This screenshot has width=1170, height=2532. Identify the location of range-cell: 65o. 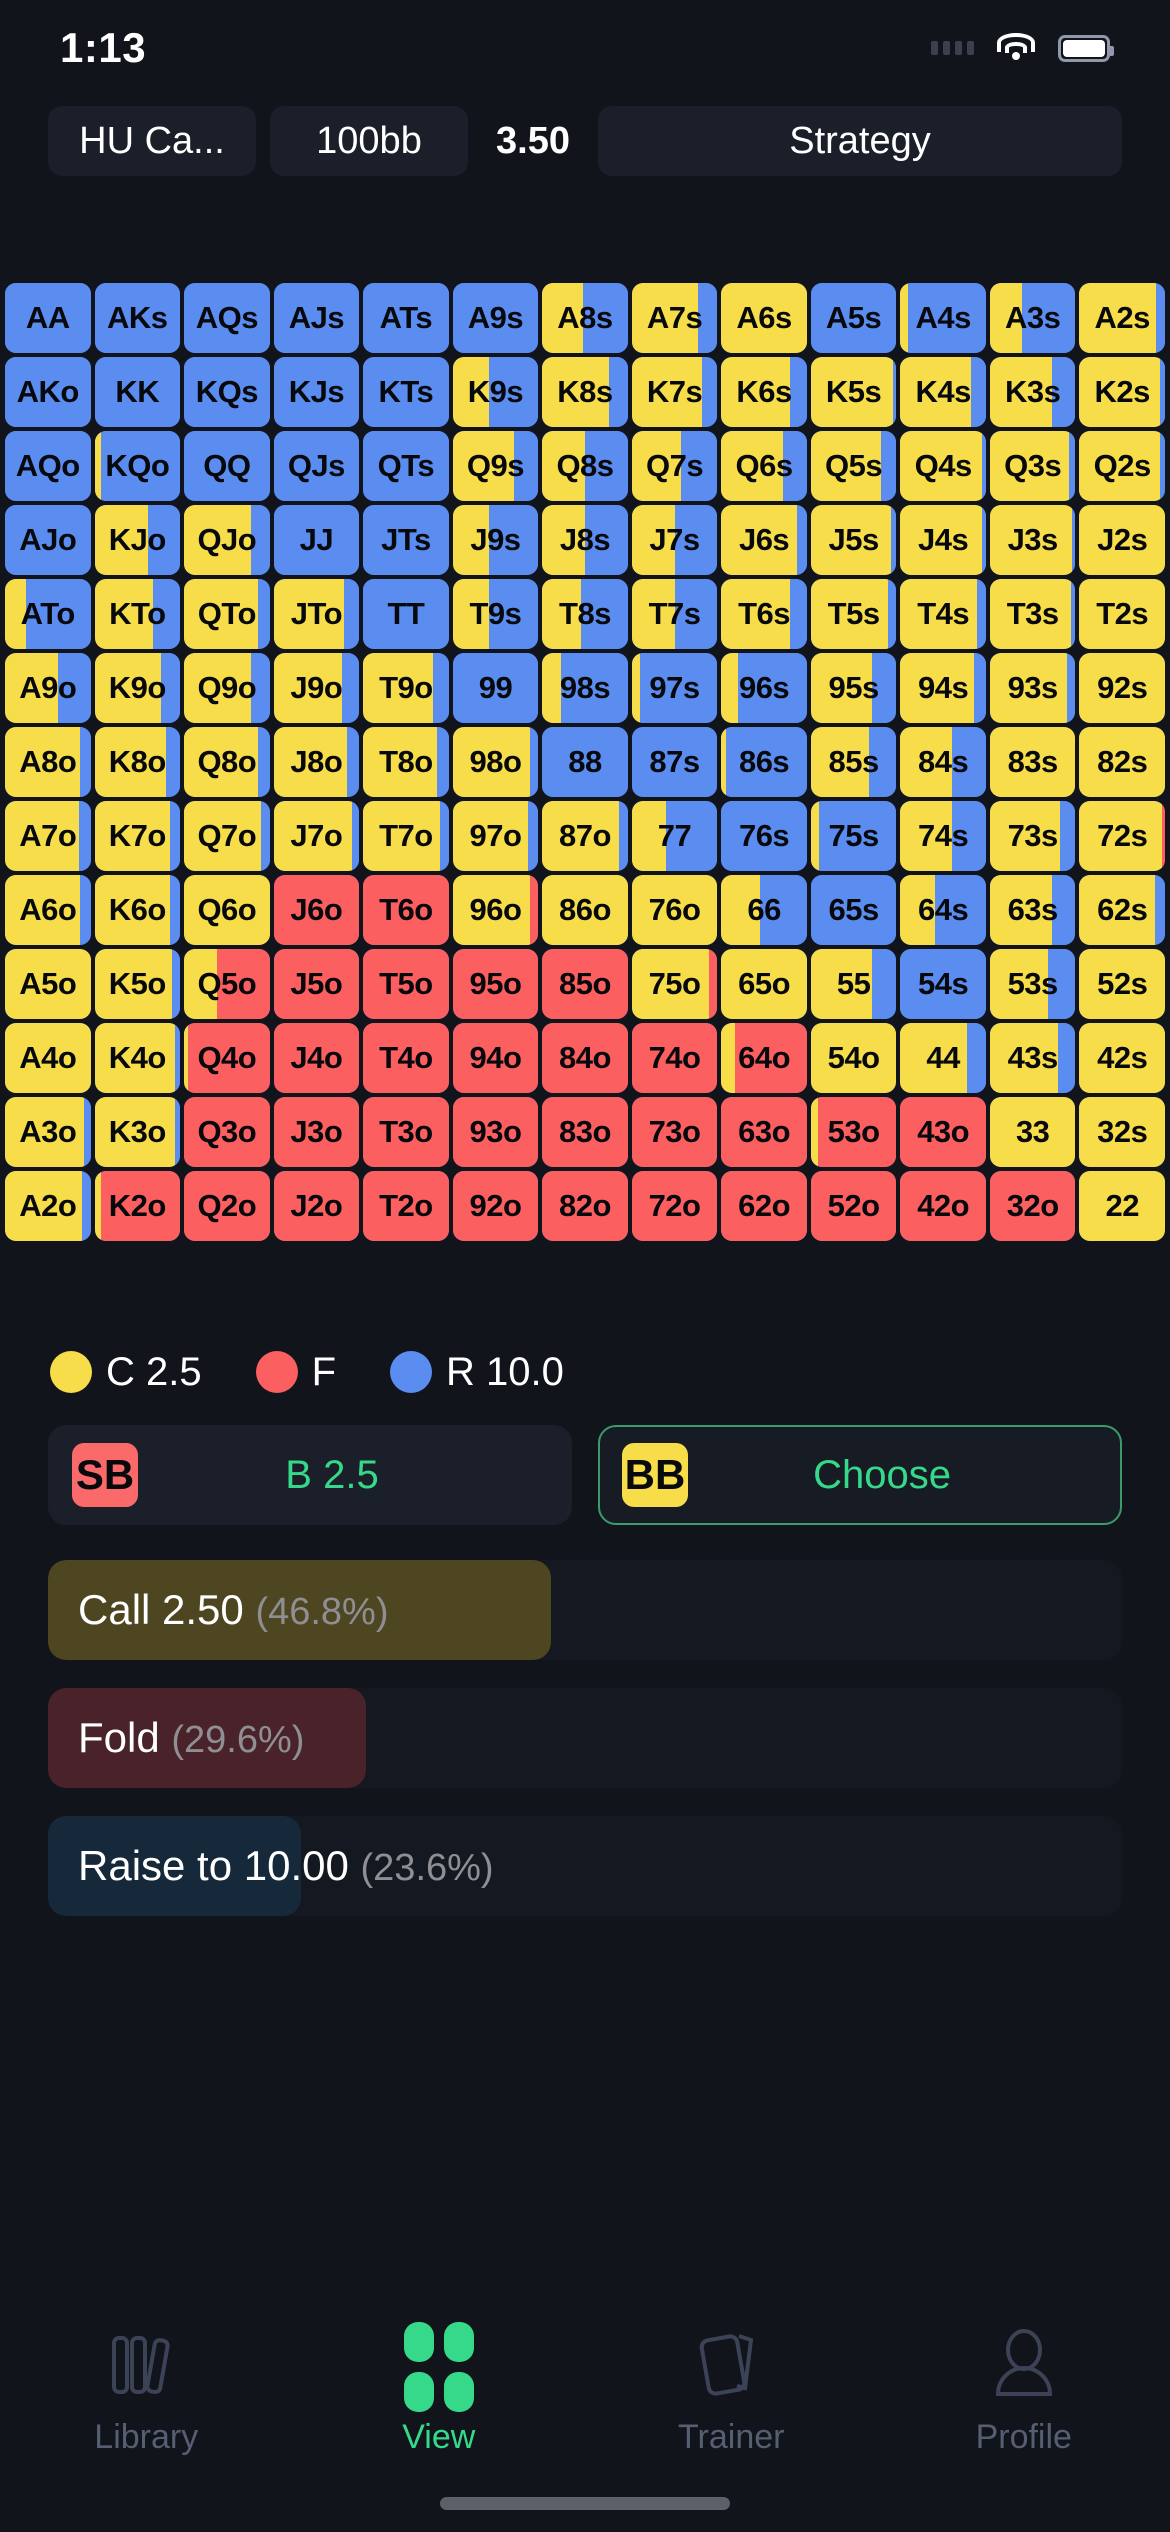
(764, 984).